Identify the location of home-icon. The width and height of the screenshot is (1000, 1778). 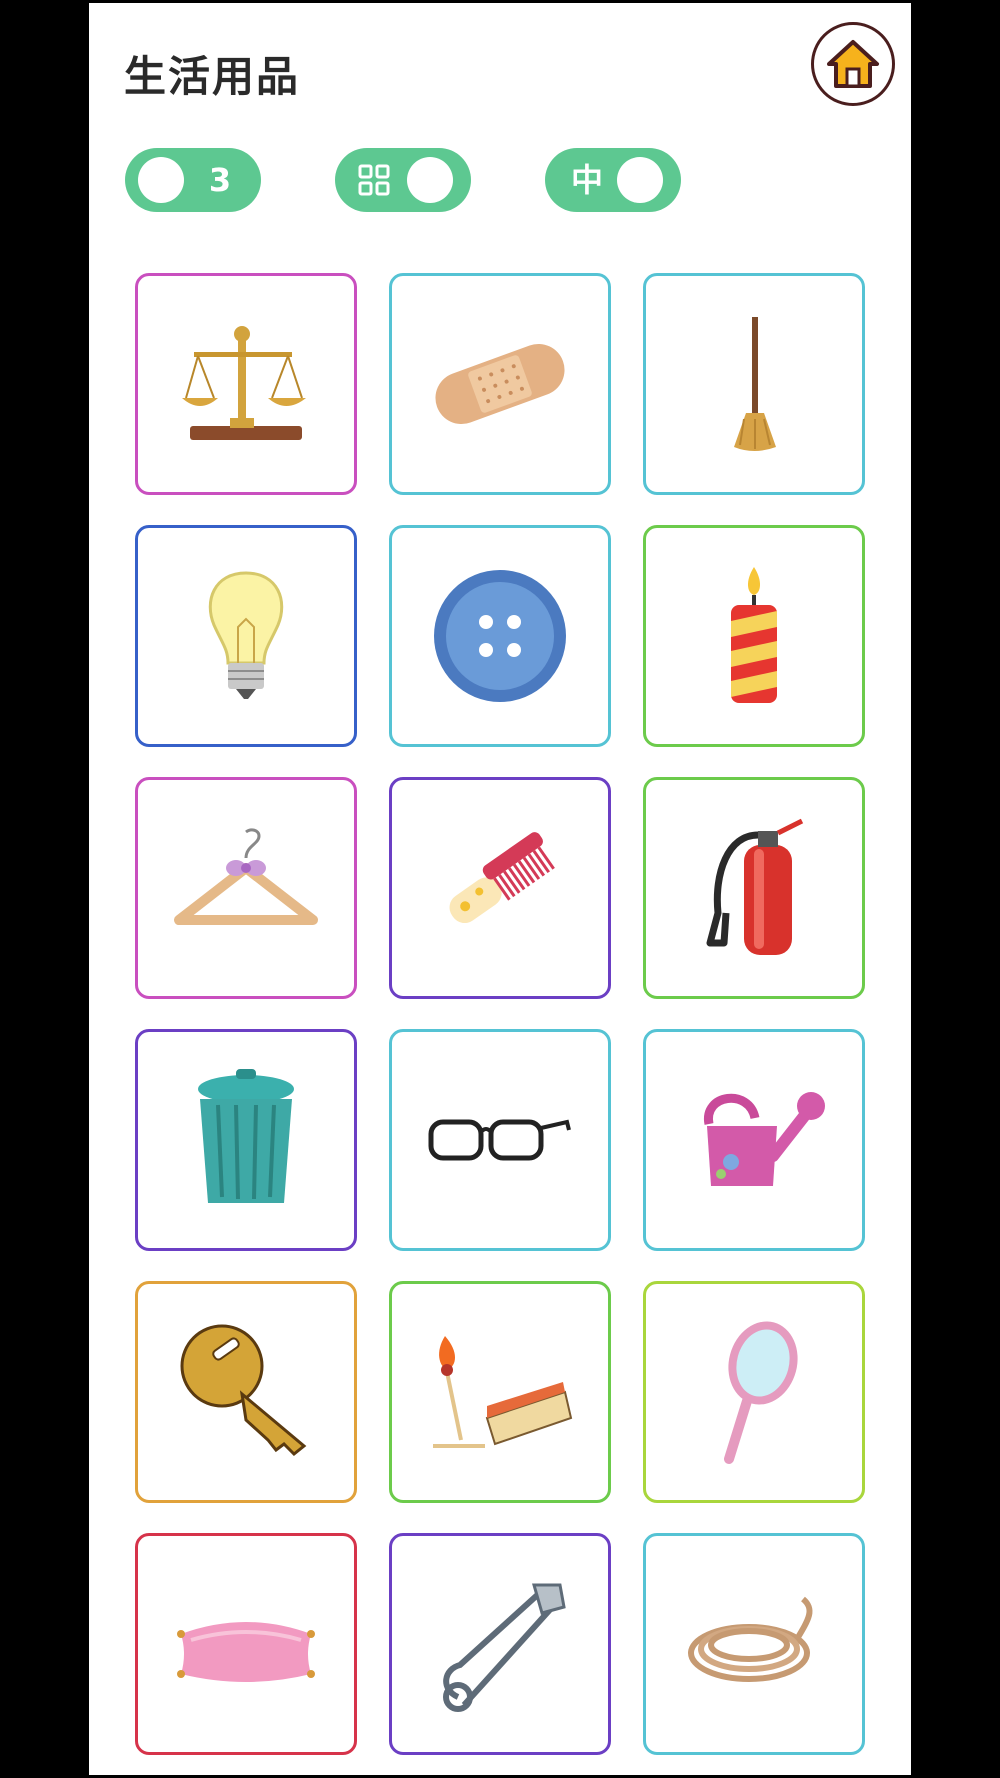
(853, 64).